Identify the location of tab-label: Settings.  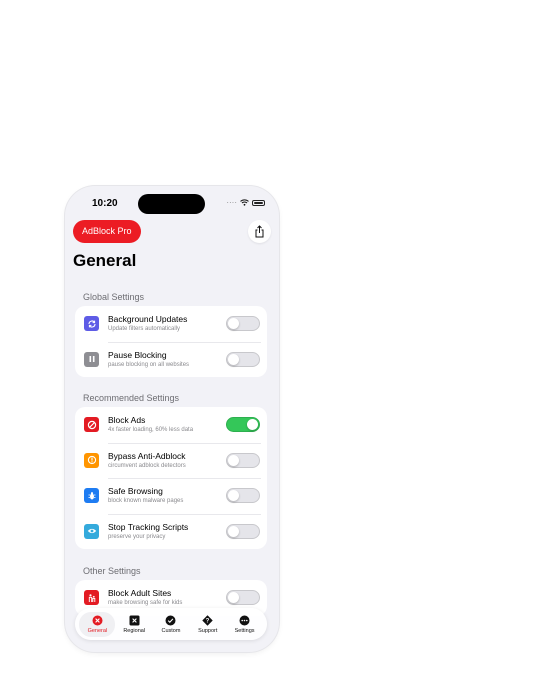
(244, 630).